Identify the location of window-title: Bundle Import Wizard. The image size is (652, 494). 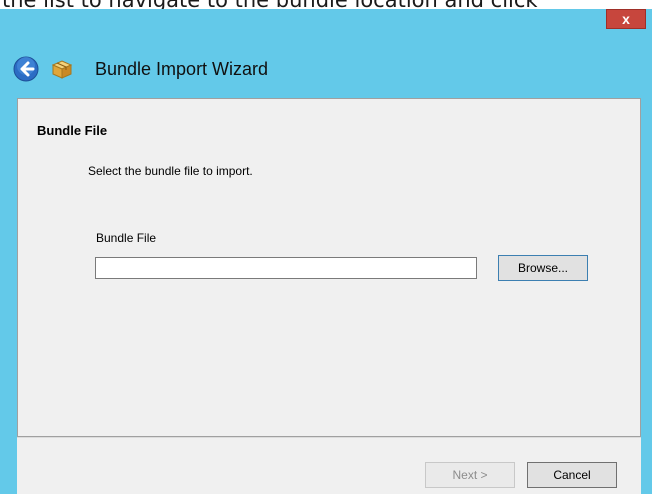
(182, 69).